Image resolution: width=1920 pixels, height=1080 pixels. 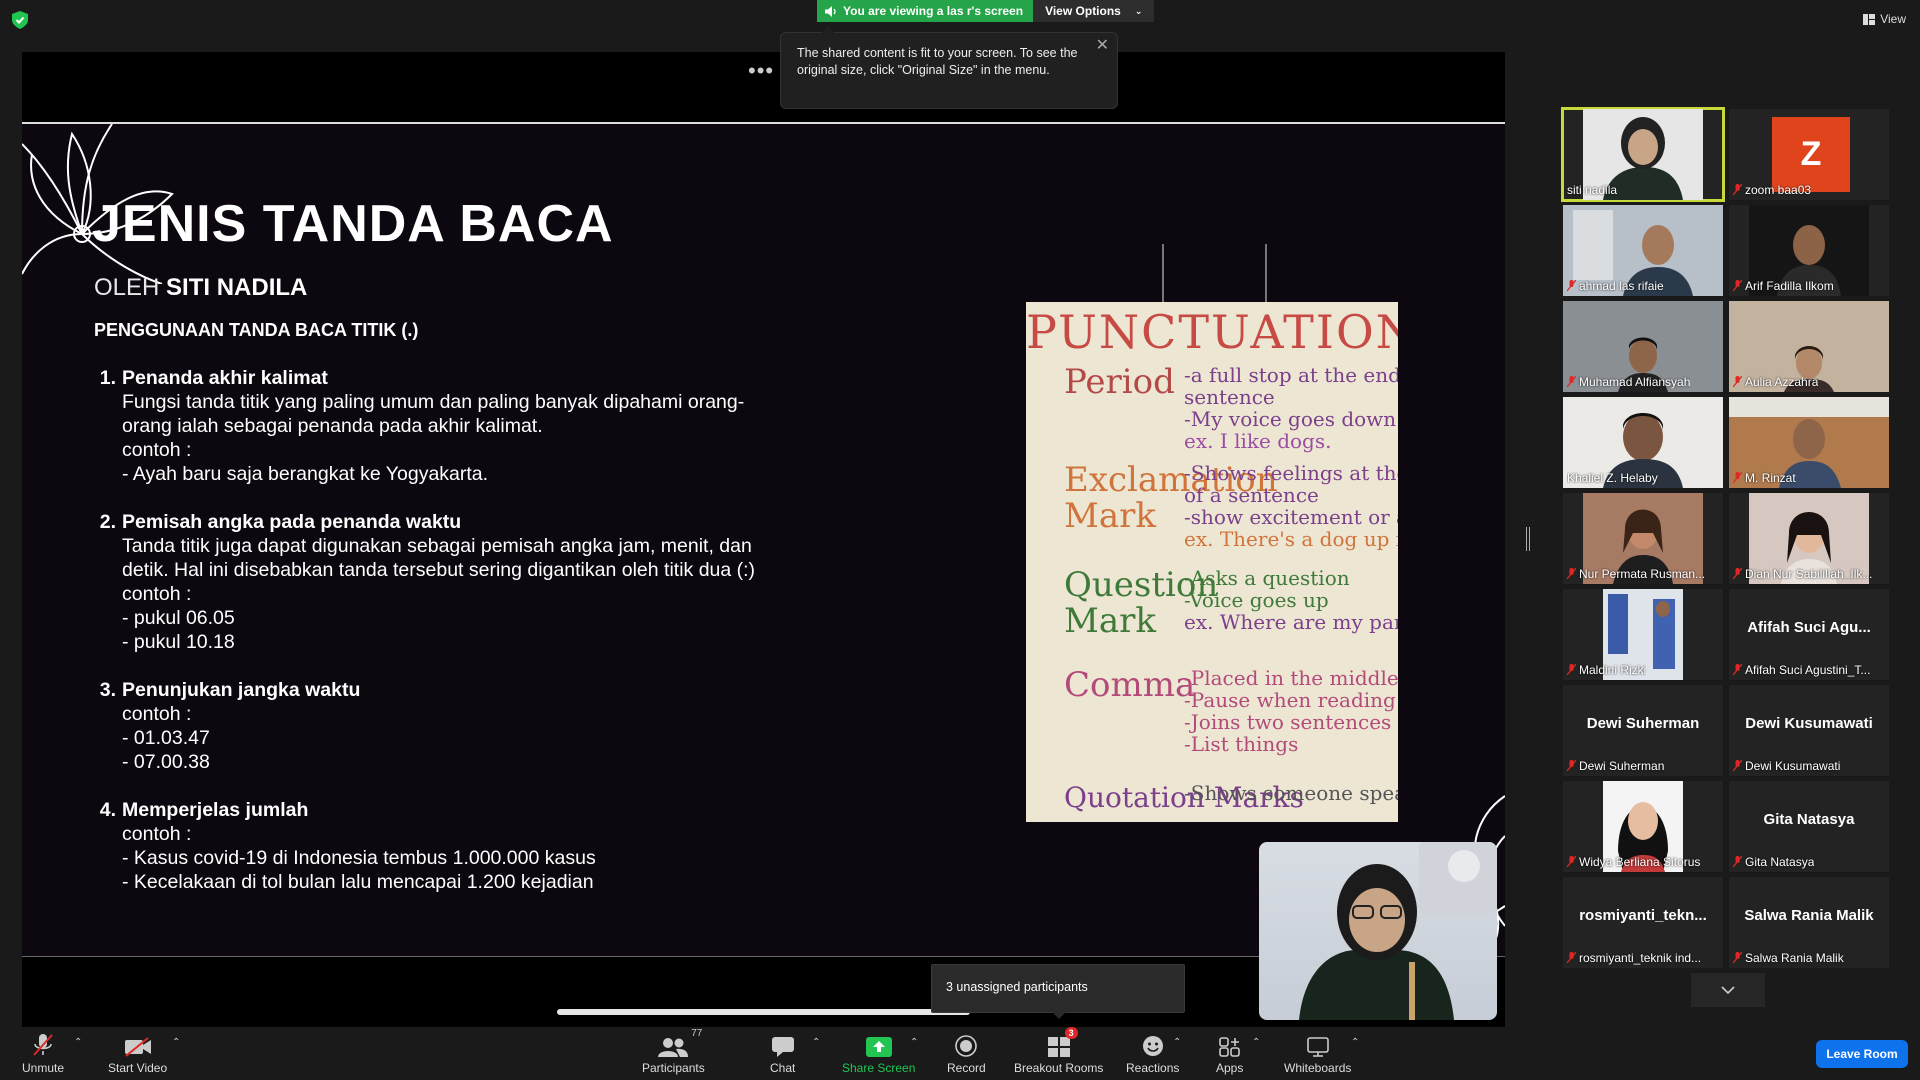 I want to click on participant-name: ahmad las rifaie, so click(x=1615, y=286).